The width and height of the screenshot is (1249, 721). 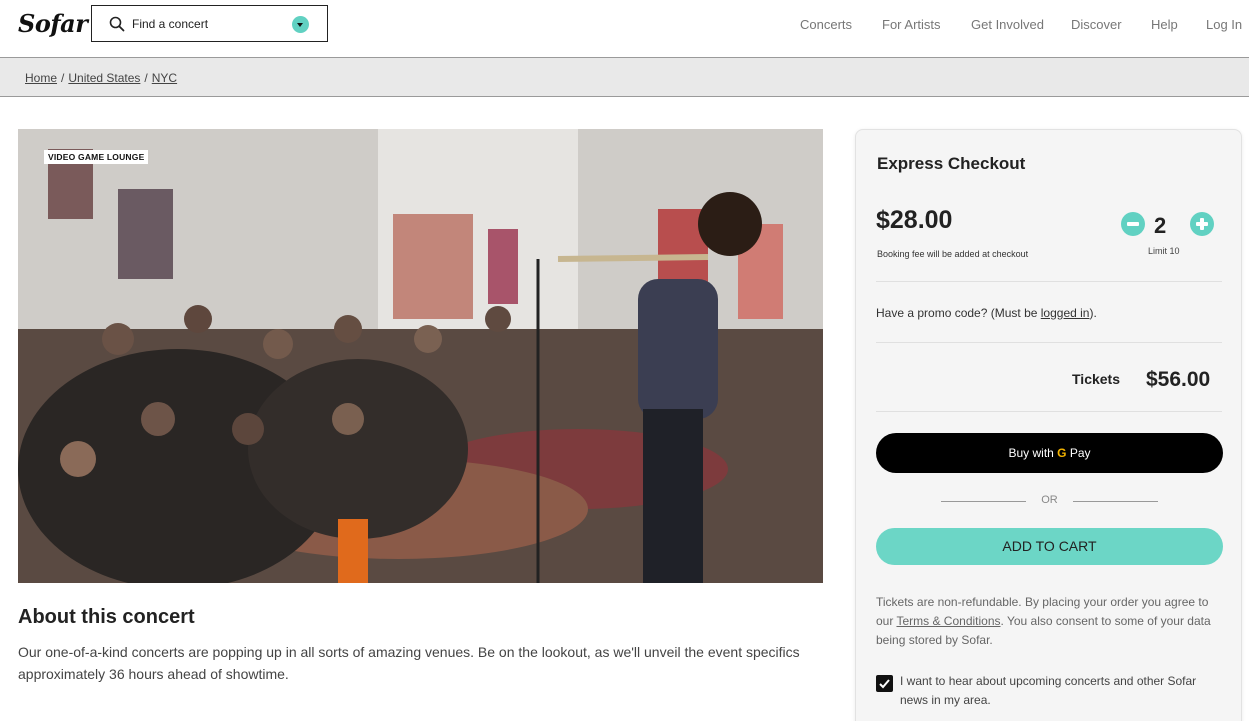 What do you see at coordinates (953, 254) in the screenshot?
I see `booking-fee-note: Booking fee will be added at checkout` at bounding box center [953, 254].